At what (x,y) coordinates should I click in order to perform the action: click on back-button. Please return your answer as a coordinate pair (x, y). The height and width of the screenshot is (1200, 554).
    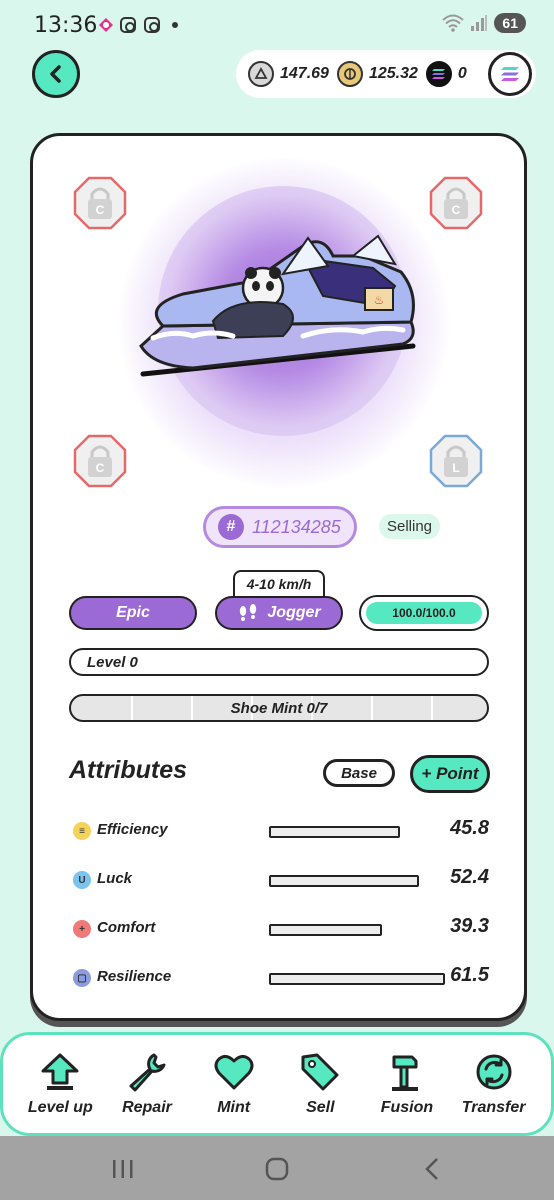
    Looking at the image, I should click on (56, 74).